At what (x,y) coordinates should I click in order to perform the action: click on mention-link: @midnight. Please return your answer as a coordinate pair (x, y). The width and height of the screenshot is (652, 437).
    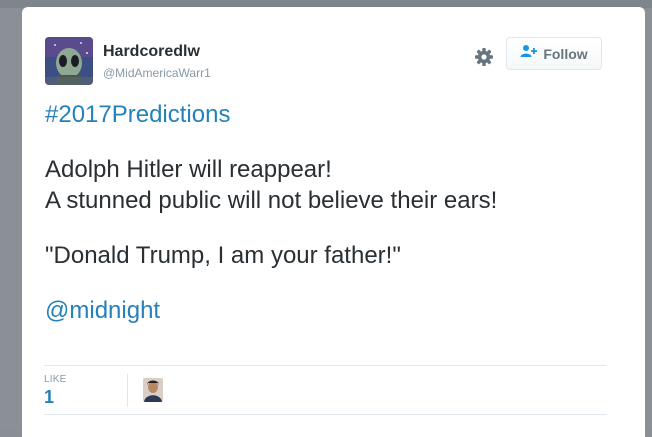
    Looking at the image, I should click on (335, 310).